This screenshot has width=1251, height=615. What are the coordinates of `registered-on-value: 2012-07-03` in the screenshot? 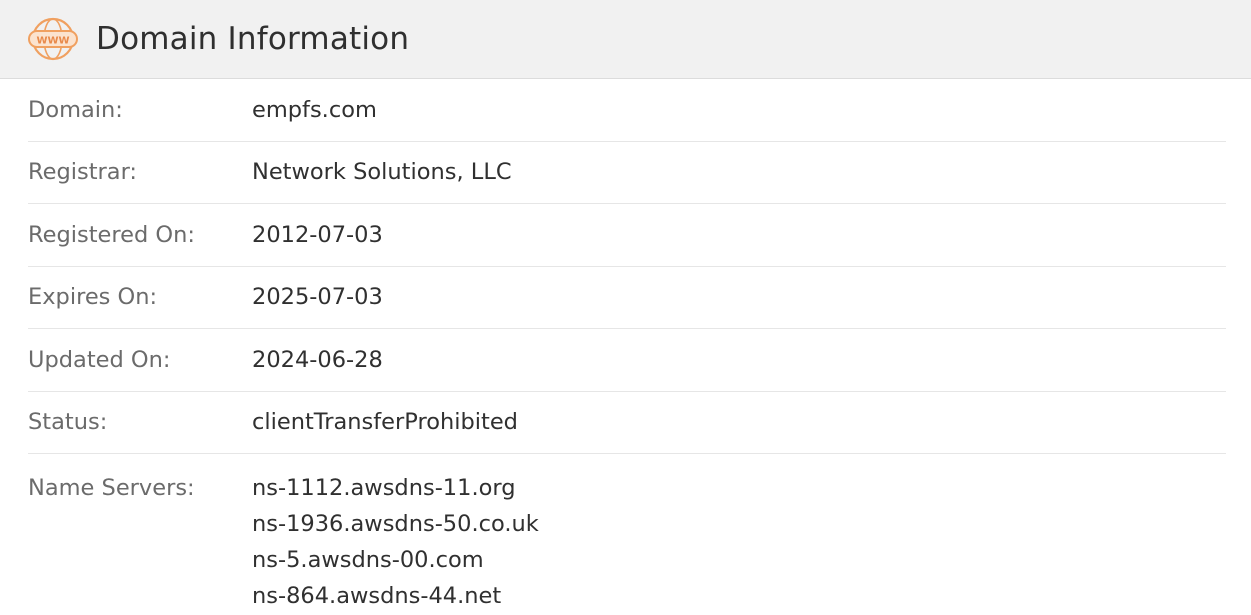 It's located at (317, 234).